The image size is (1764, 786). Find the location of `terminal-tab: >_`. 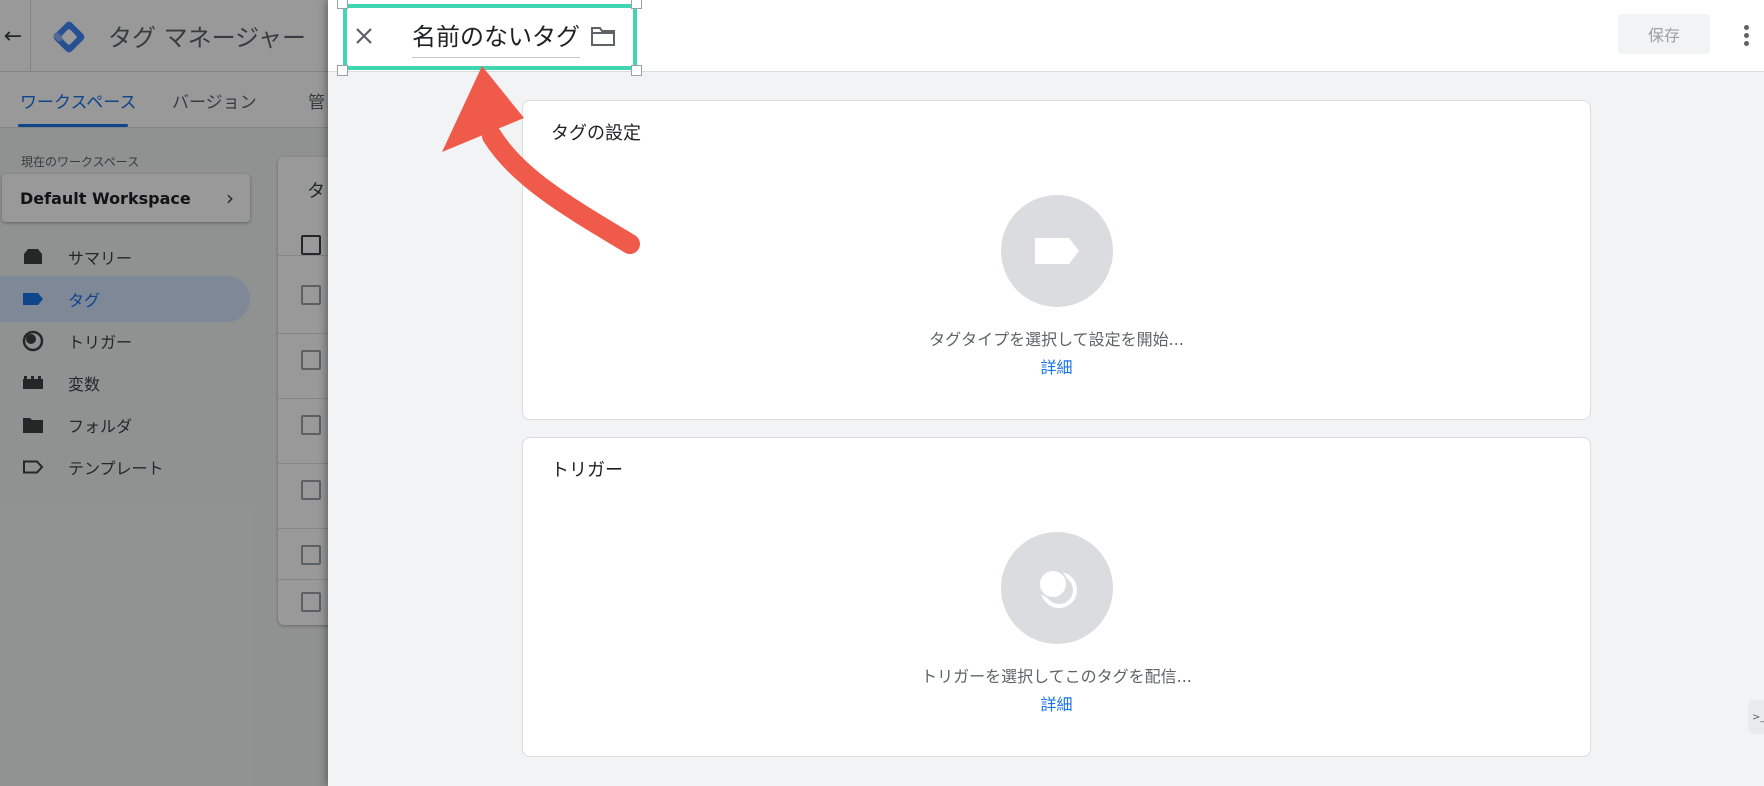

terminal-tab: >_ is located at coordinates (1756, 717).